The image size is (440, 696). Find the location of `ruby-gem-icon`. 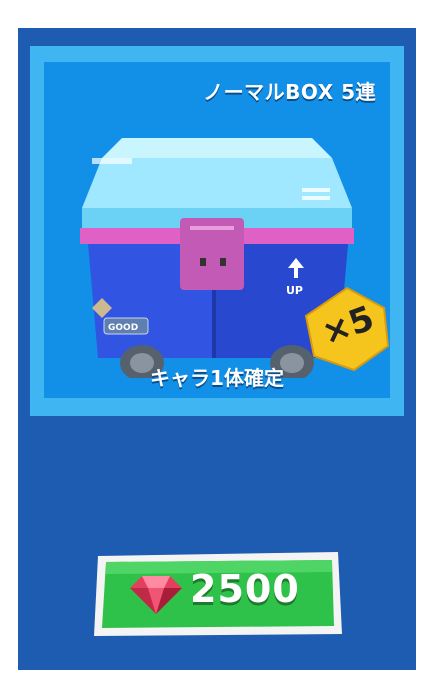

ruby-gem-icon is located at coordinates (156, 595).